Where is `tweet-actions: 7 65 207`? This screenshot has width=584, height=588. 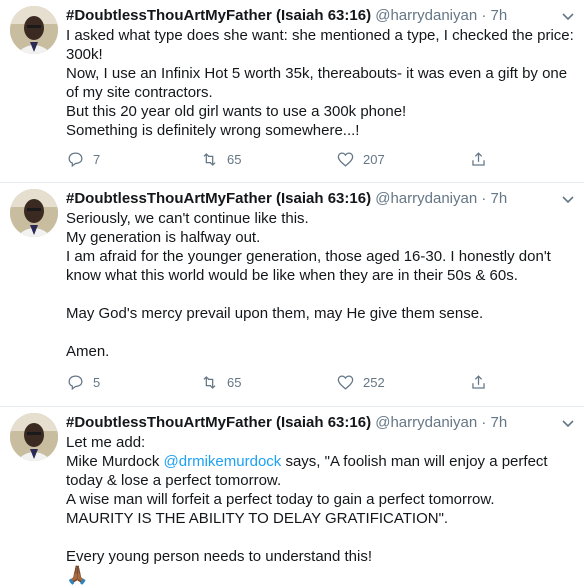 tweet-actions: 7 65 207 is located at coordinates (296, 160).